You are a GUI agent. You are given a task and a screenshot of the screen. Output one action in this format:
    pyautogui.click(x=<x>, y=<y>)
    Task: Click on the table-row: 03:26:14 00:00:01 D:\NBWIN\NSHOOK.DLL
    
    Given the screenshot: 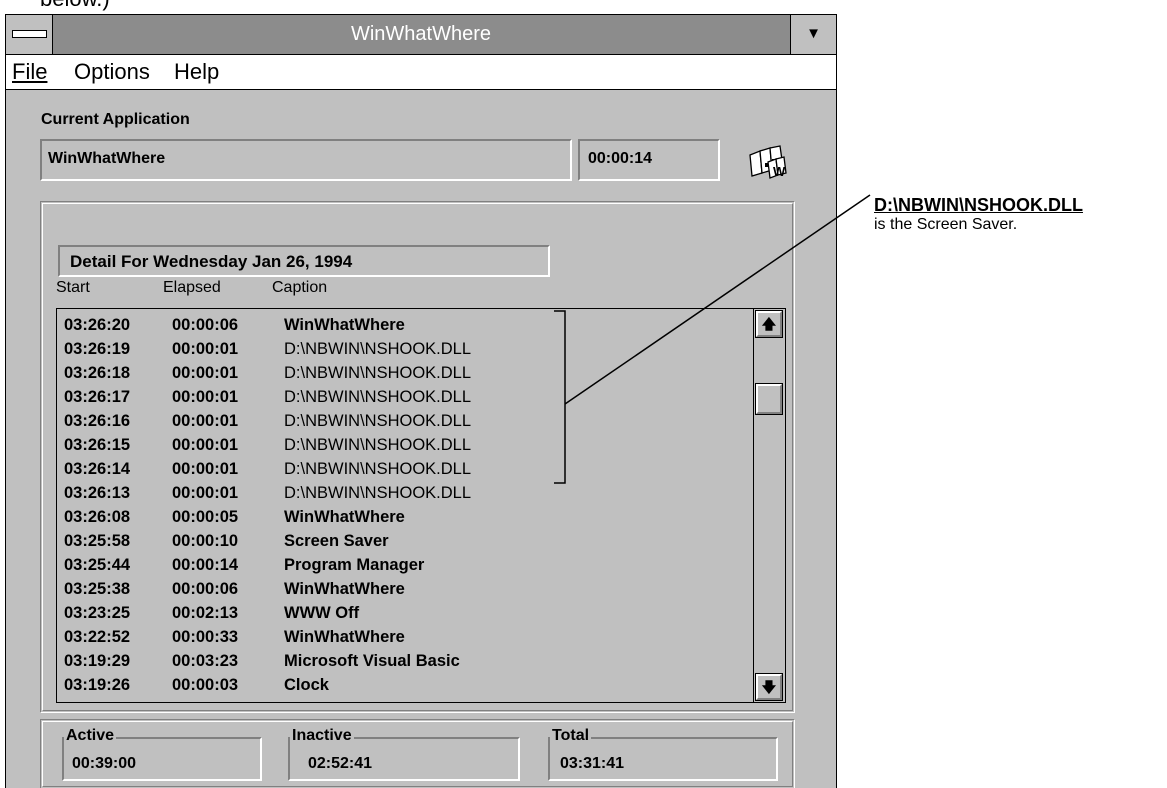 What is the action you would take?
    pyautogui.click(x=402, y=469)
    